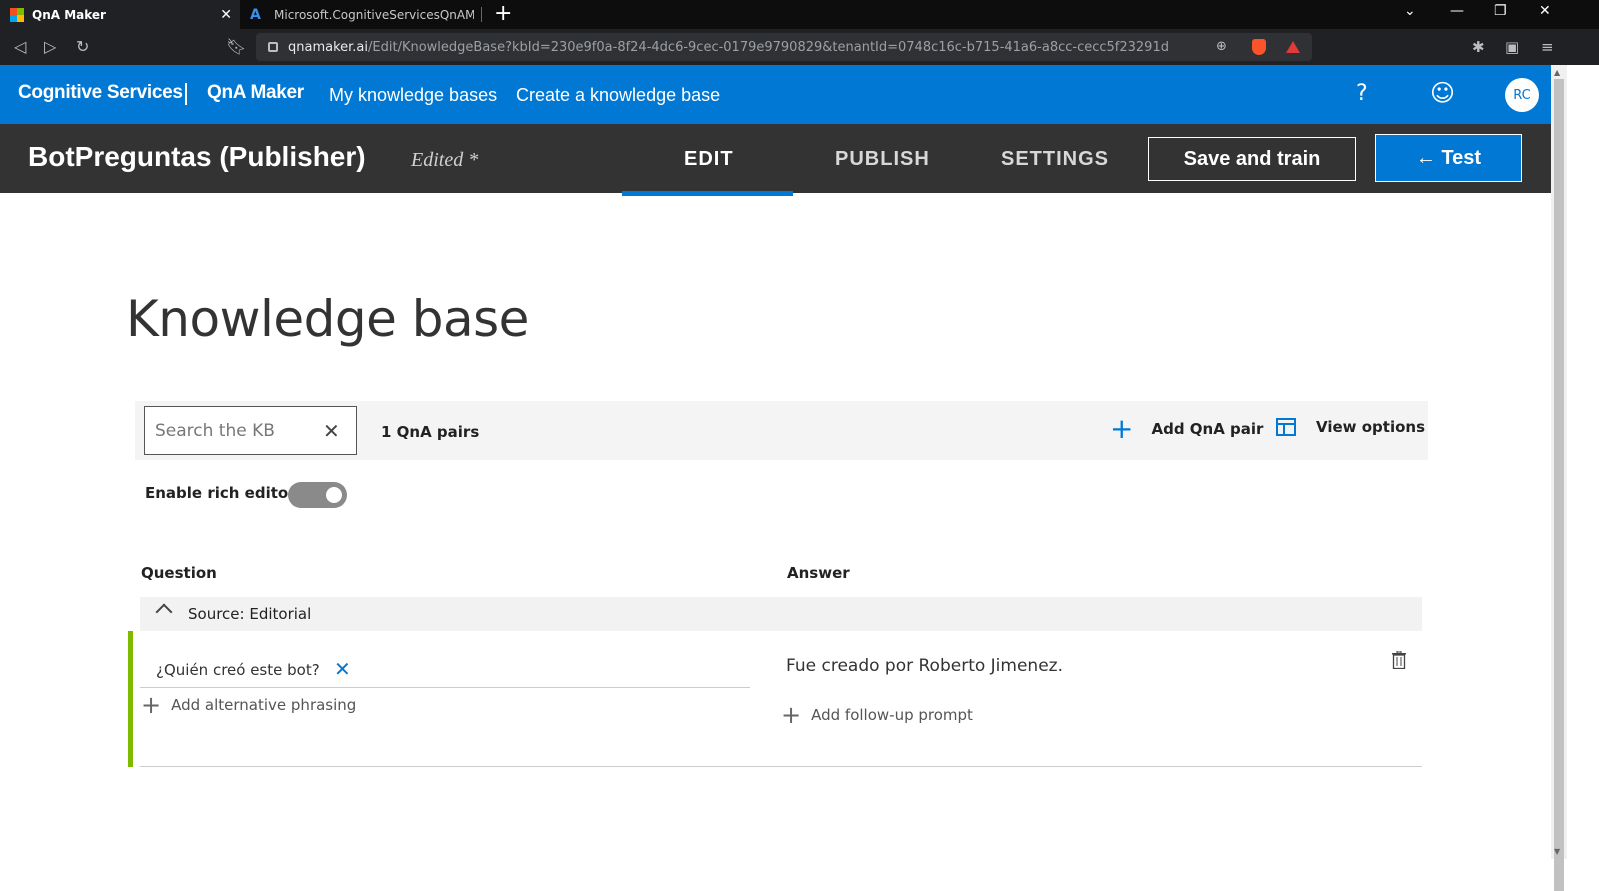  I want to click on help-icon: ?, so click(1362, 93).